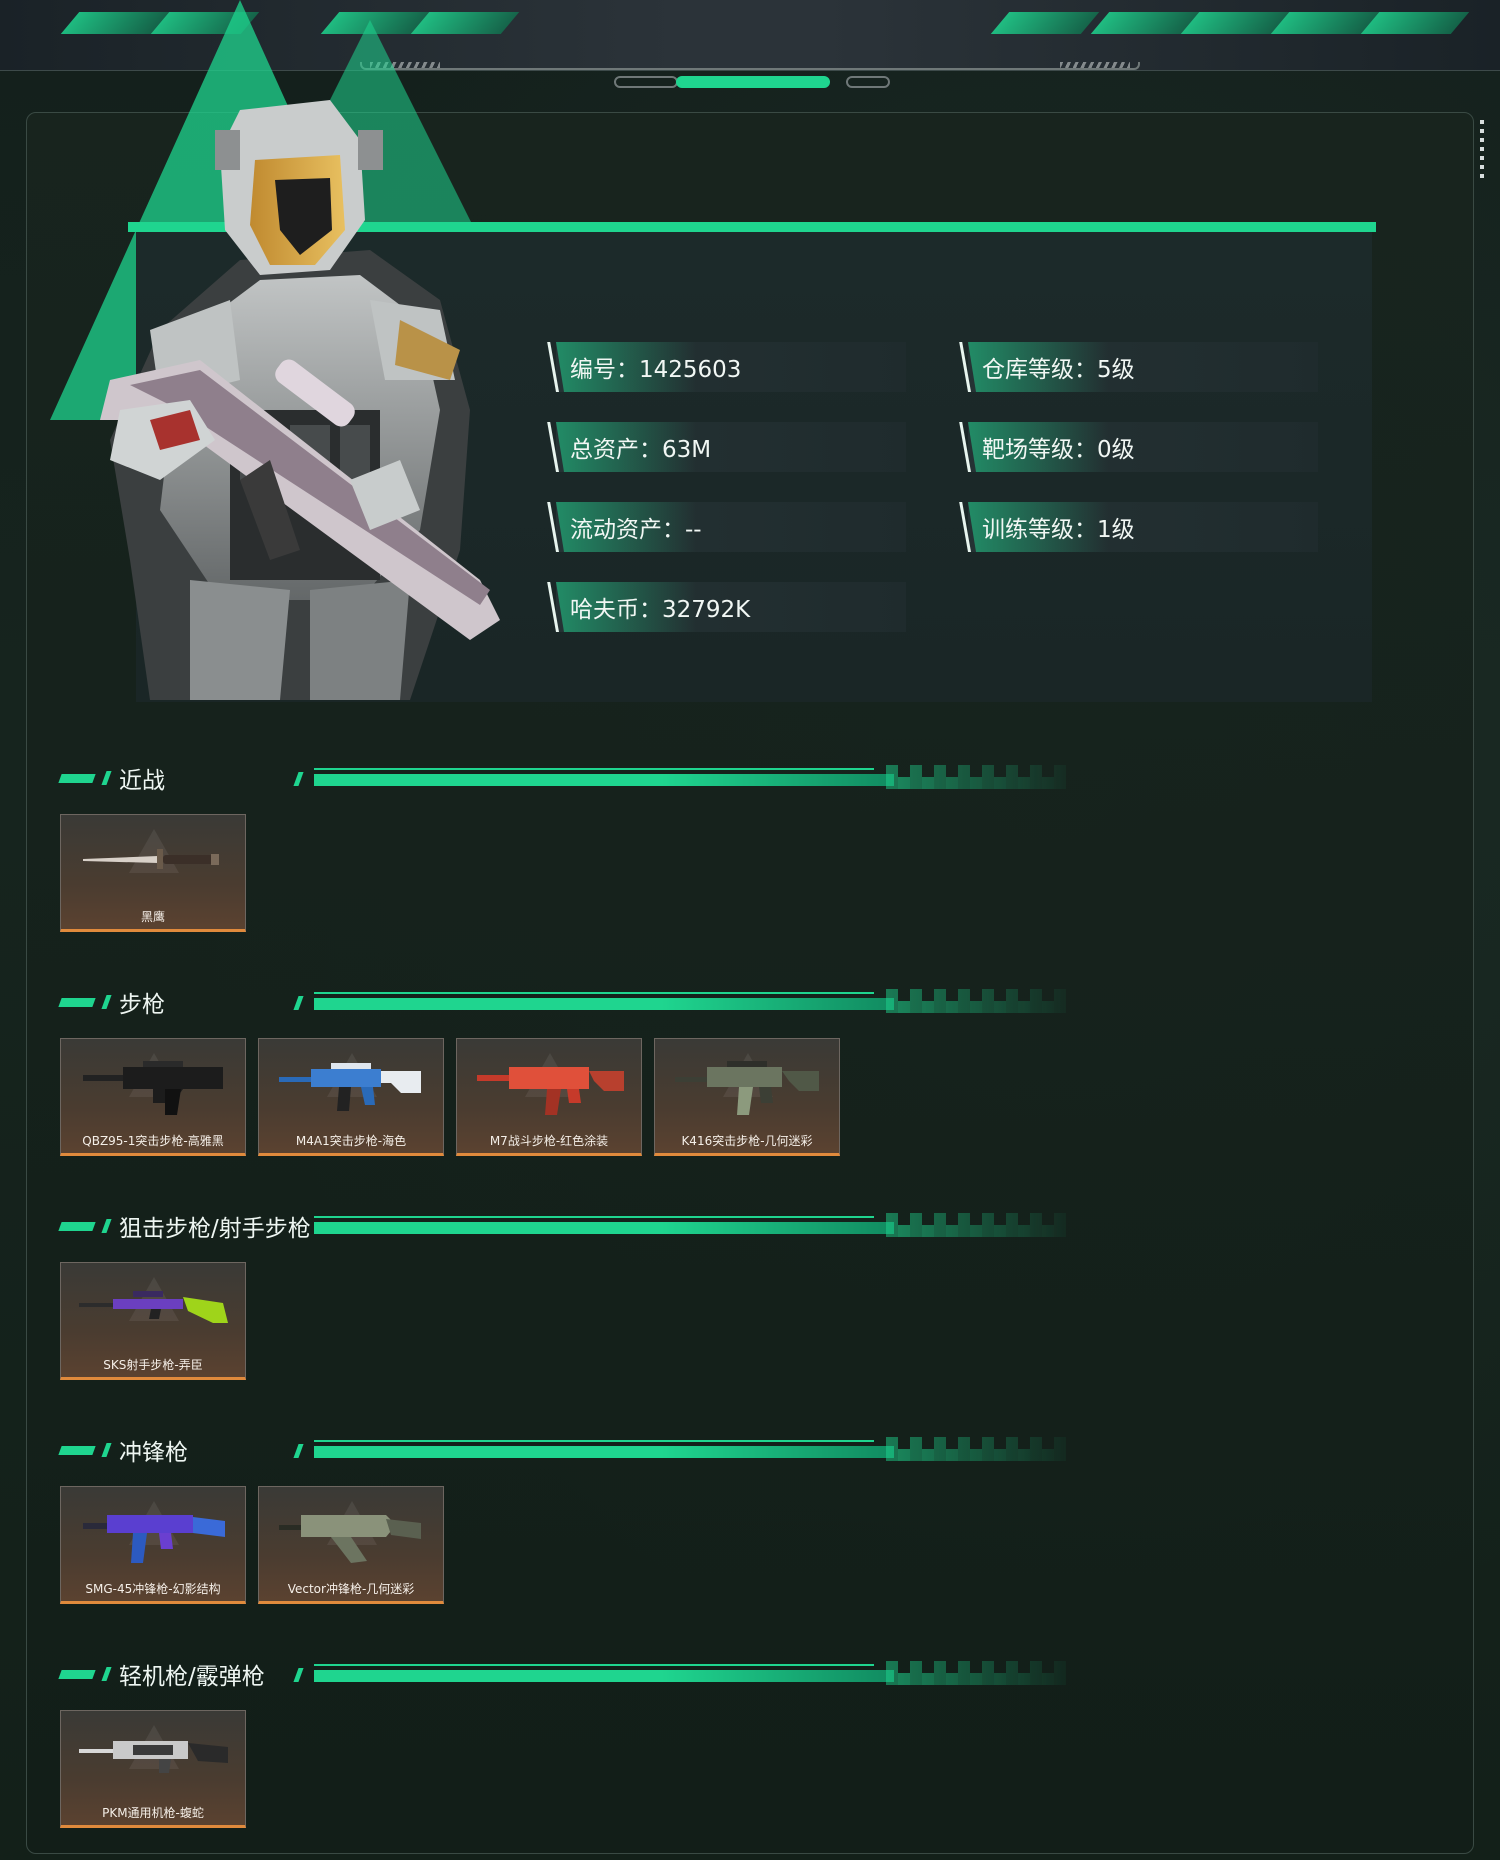 The image size is (1500, 1860). I want to click on header-pill-active, so click(753, 82).